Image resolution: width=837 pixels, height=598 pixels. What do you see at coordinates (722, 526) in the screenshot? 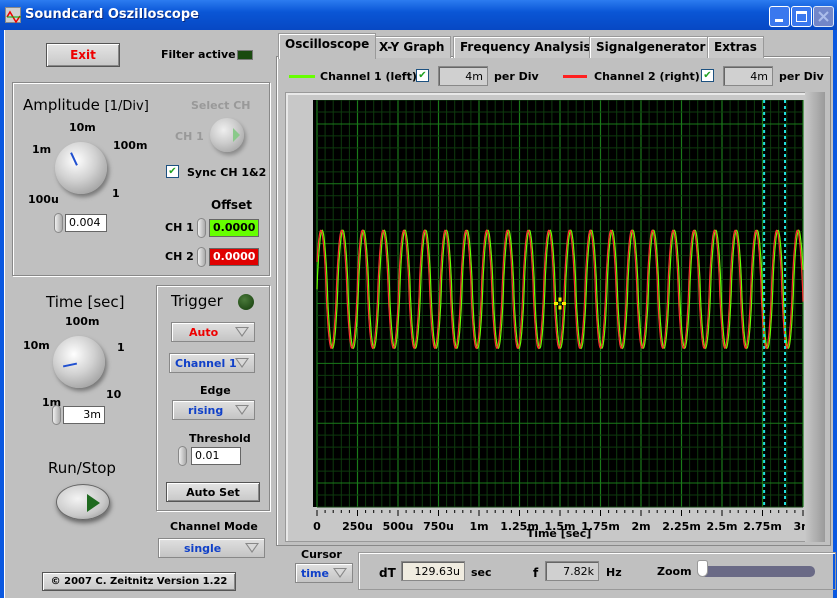
I see `x-tick-label: 2.5m` at bounding box center [722, 526].